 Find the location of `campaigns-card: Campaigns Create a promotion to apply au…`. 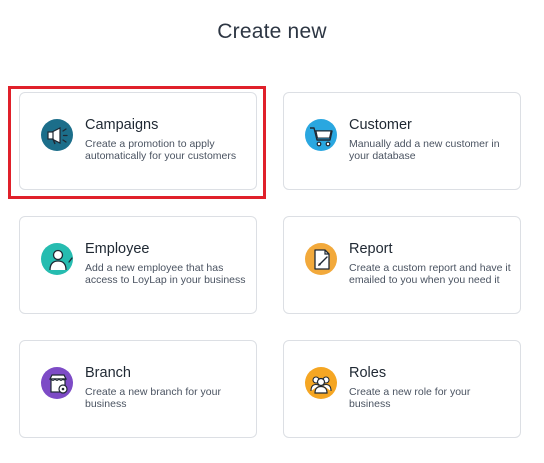

campaigns-card: Campaigns Create a promotion to apply au… is located at coordinates (138, 141).